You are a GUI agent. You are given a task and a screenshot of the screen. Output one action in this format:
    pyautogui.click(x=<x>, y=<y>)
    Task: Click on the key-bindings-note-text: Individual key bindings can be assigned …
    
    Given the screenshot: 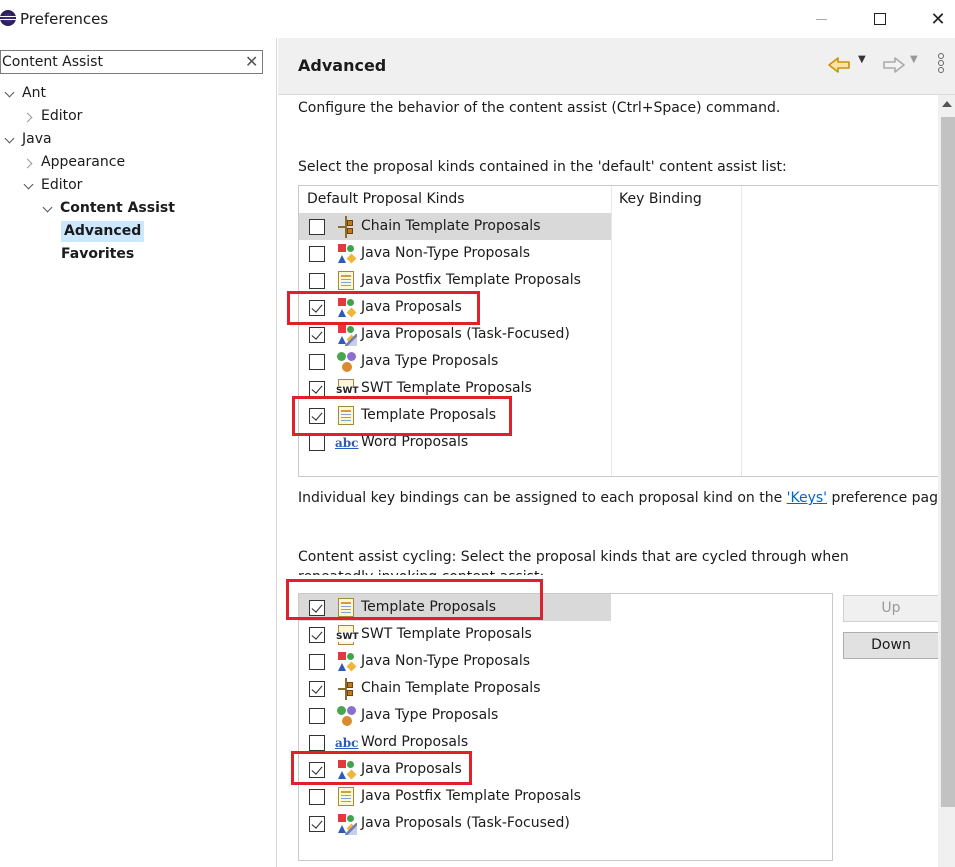 What is the action you would take?
    pyautogui.click(x=542, y=498)
    